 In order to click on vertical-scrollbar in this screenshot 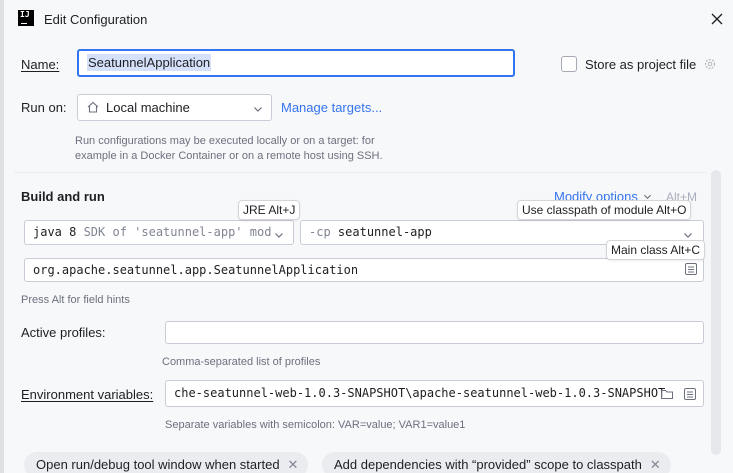, I will do `click(716, 312)`.